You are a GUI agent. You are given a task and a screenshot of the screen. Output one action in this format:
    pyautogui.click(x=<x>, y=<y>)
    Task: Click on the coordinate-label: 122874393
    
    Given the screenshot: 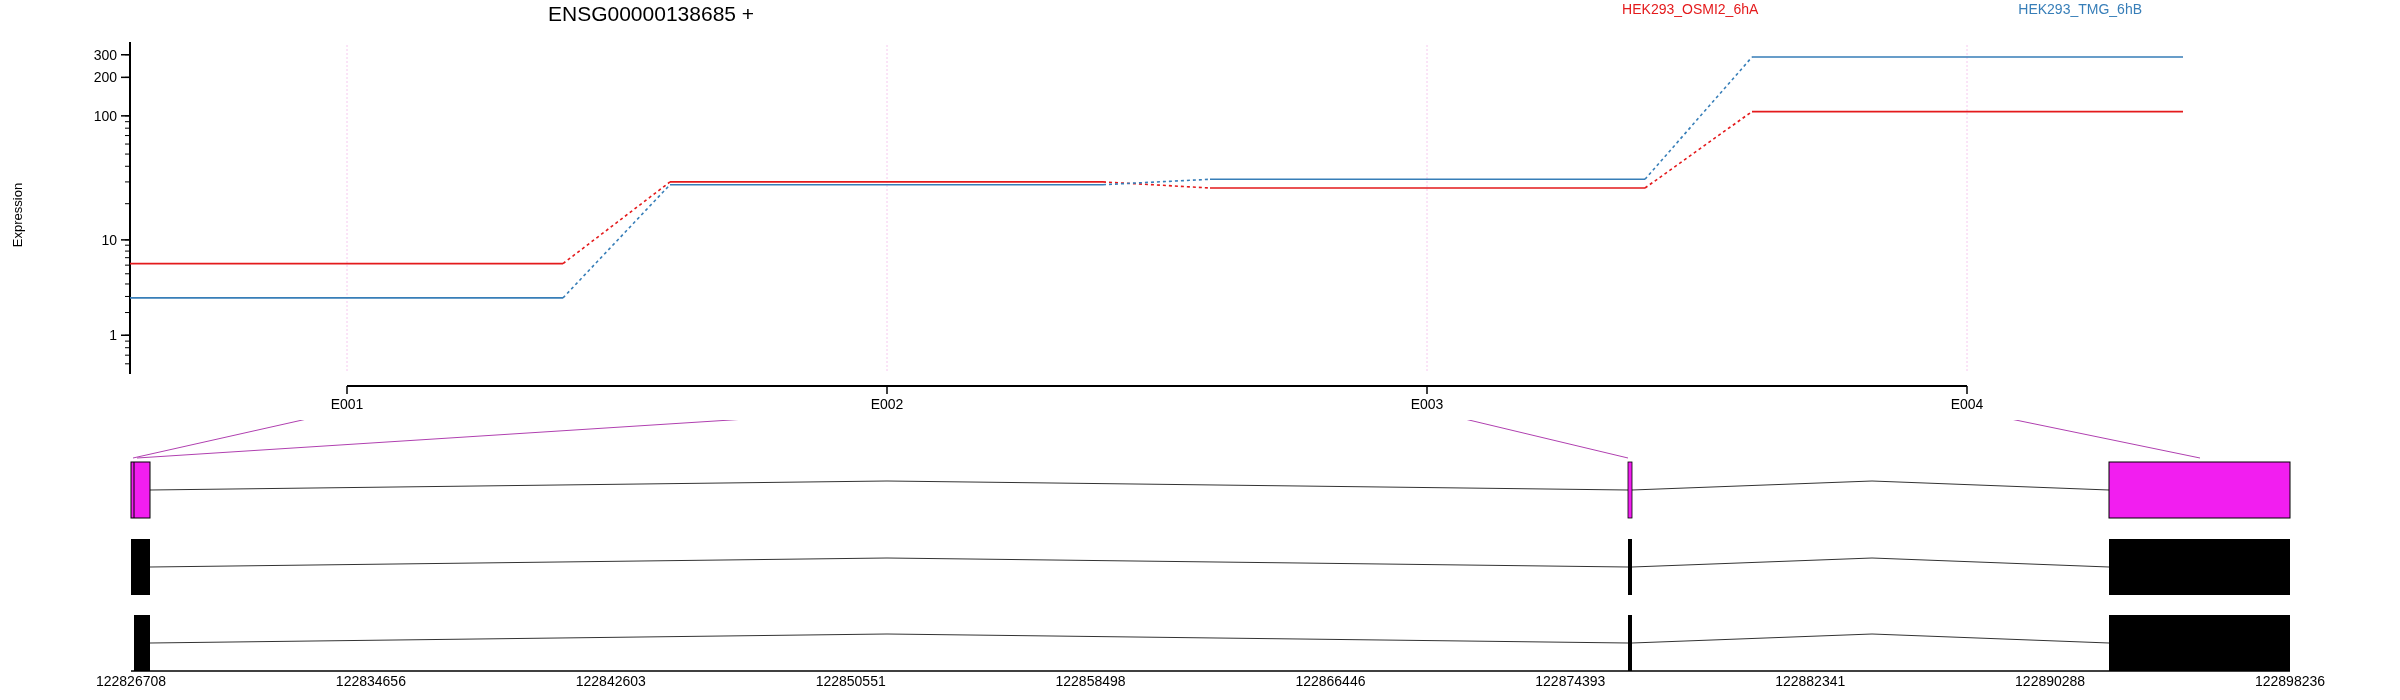 What is the action you would take?
    pyautogui.click(x=1570, y=681)
    